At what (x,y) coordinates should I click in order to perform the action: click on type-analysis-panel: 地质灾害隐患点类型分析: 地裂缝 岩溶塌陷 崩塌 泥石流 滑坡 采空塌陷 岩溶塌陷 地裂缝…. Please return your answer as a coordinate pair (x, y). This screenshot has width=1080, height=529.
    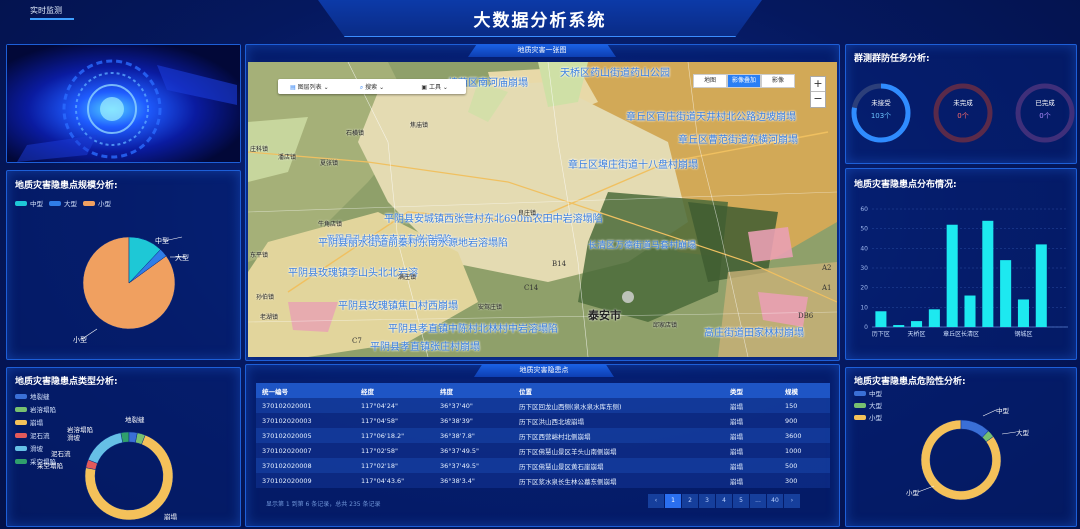
    Looking at the image, I should click on (123, 447).